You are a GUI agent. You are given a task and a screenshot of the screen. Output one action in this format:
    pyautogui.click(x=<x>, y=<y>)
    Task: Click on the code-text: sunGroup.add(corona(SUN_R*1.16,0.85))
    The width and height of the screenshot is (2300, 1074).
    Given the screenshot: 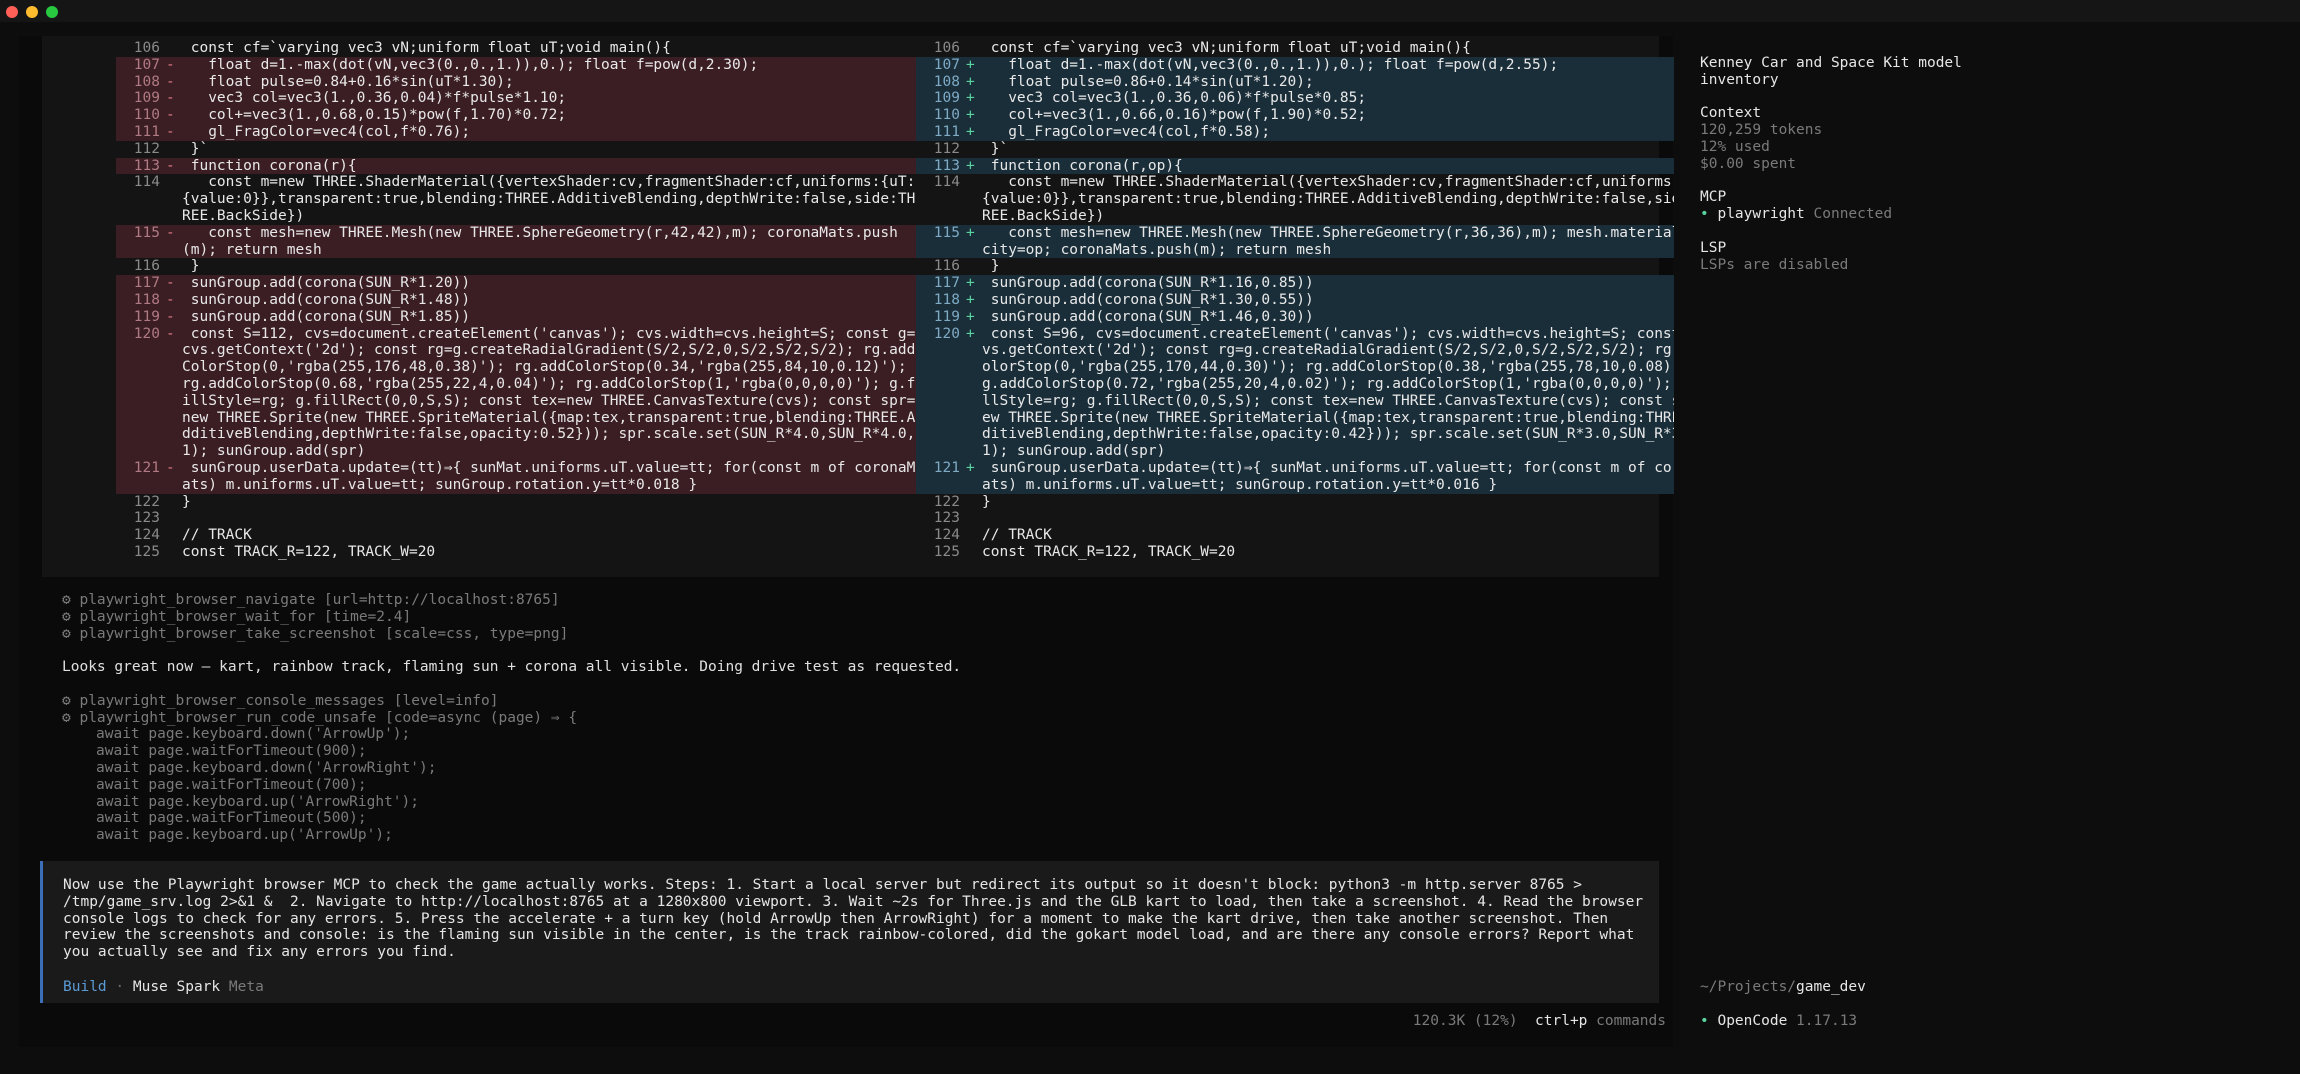 What is the action you would take?
    pyautogui.click(x=1148, y=283)
    